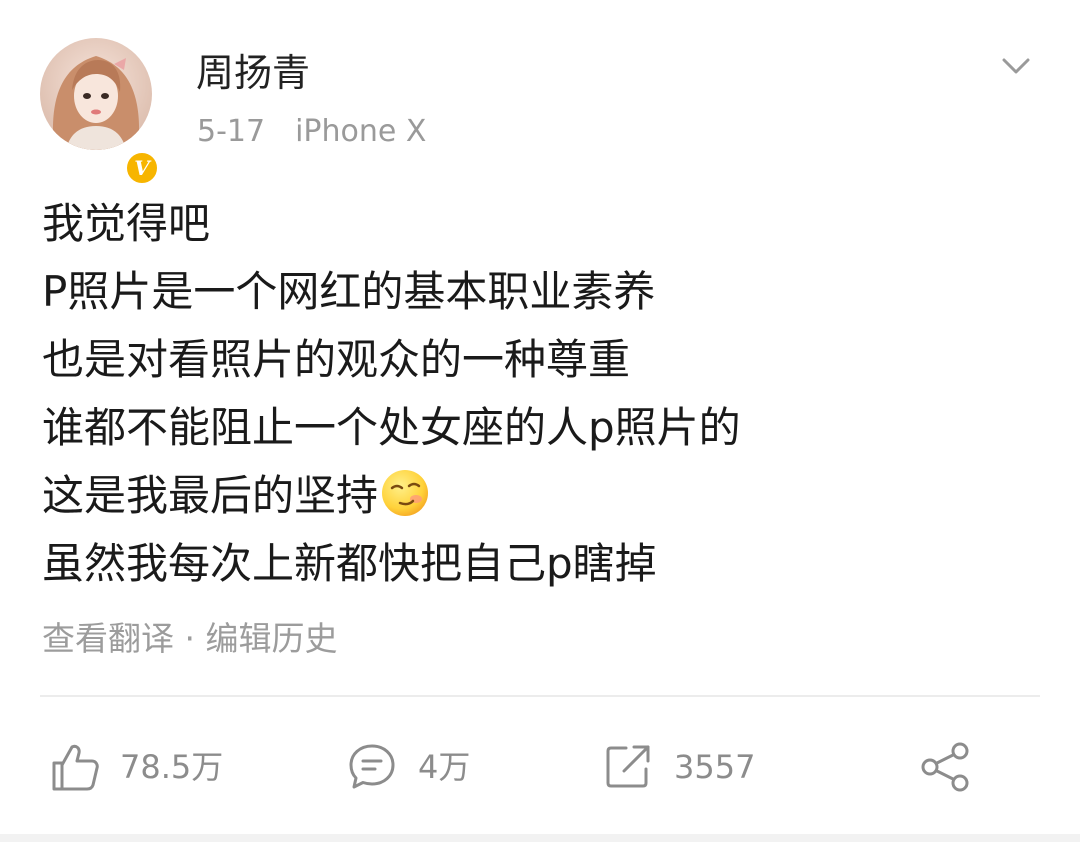 The width and height of the screenshot is (1080, 842). What do you see at coordinates (540, 696) in the screenshot?
I see `divider` at bounding box center [540, 696].